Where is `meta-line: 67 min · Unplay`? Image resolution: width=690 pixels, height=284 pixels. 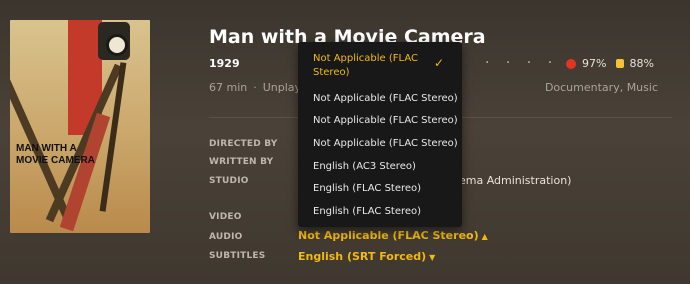 meta-line: 67 min · Unplay is located at coordinates (255, 87).